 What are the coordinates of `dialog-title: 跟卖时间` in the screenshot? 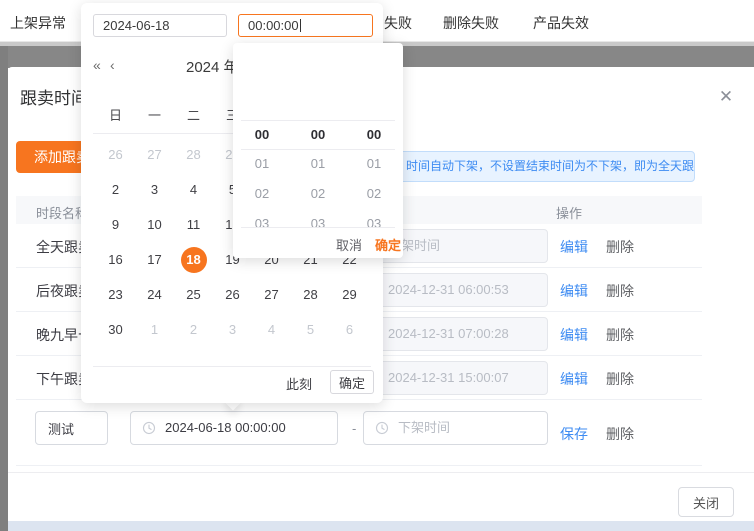 It's located at (54, 98).